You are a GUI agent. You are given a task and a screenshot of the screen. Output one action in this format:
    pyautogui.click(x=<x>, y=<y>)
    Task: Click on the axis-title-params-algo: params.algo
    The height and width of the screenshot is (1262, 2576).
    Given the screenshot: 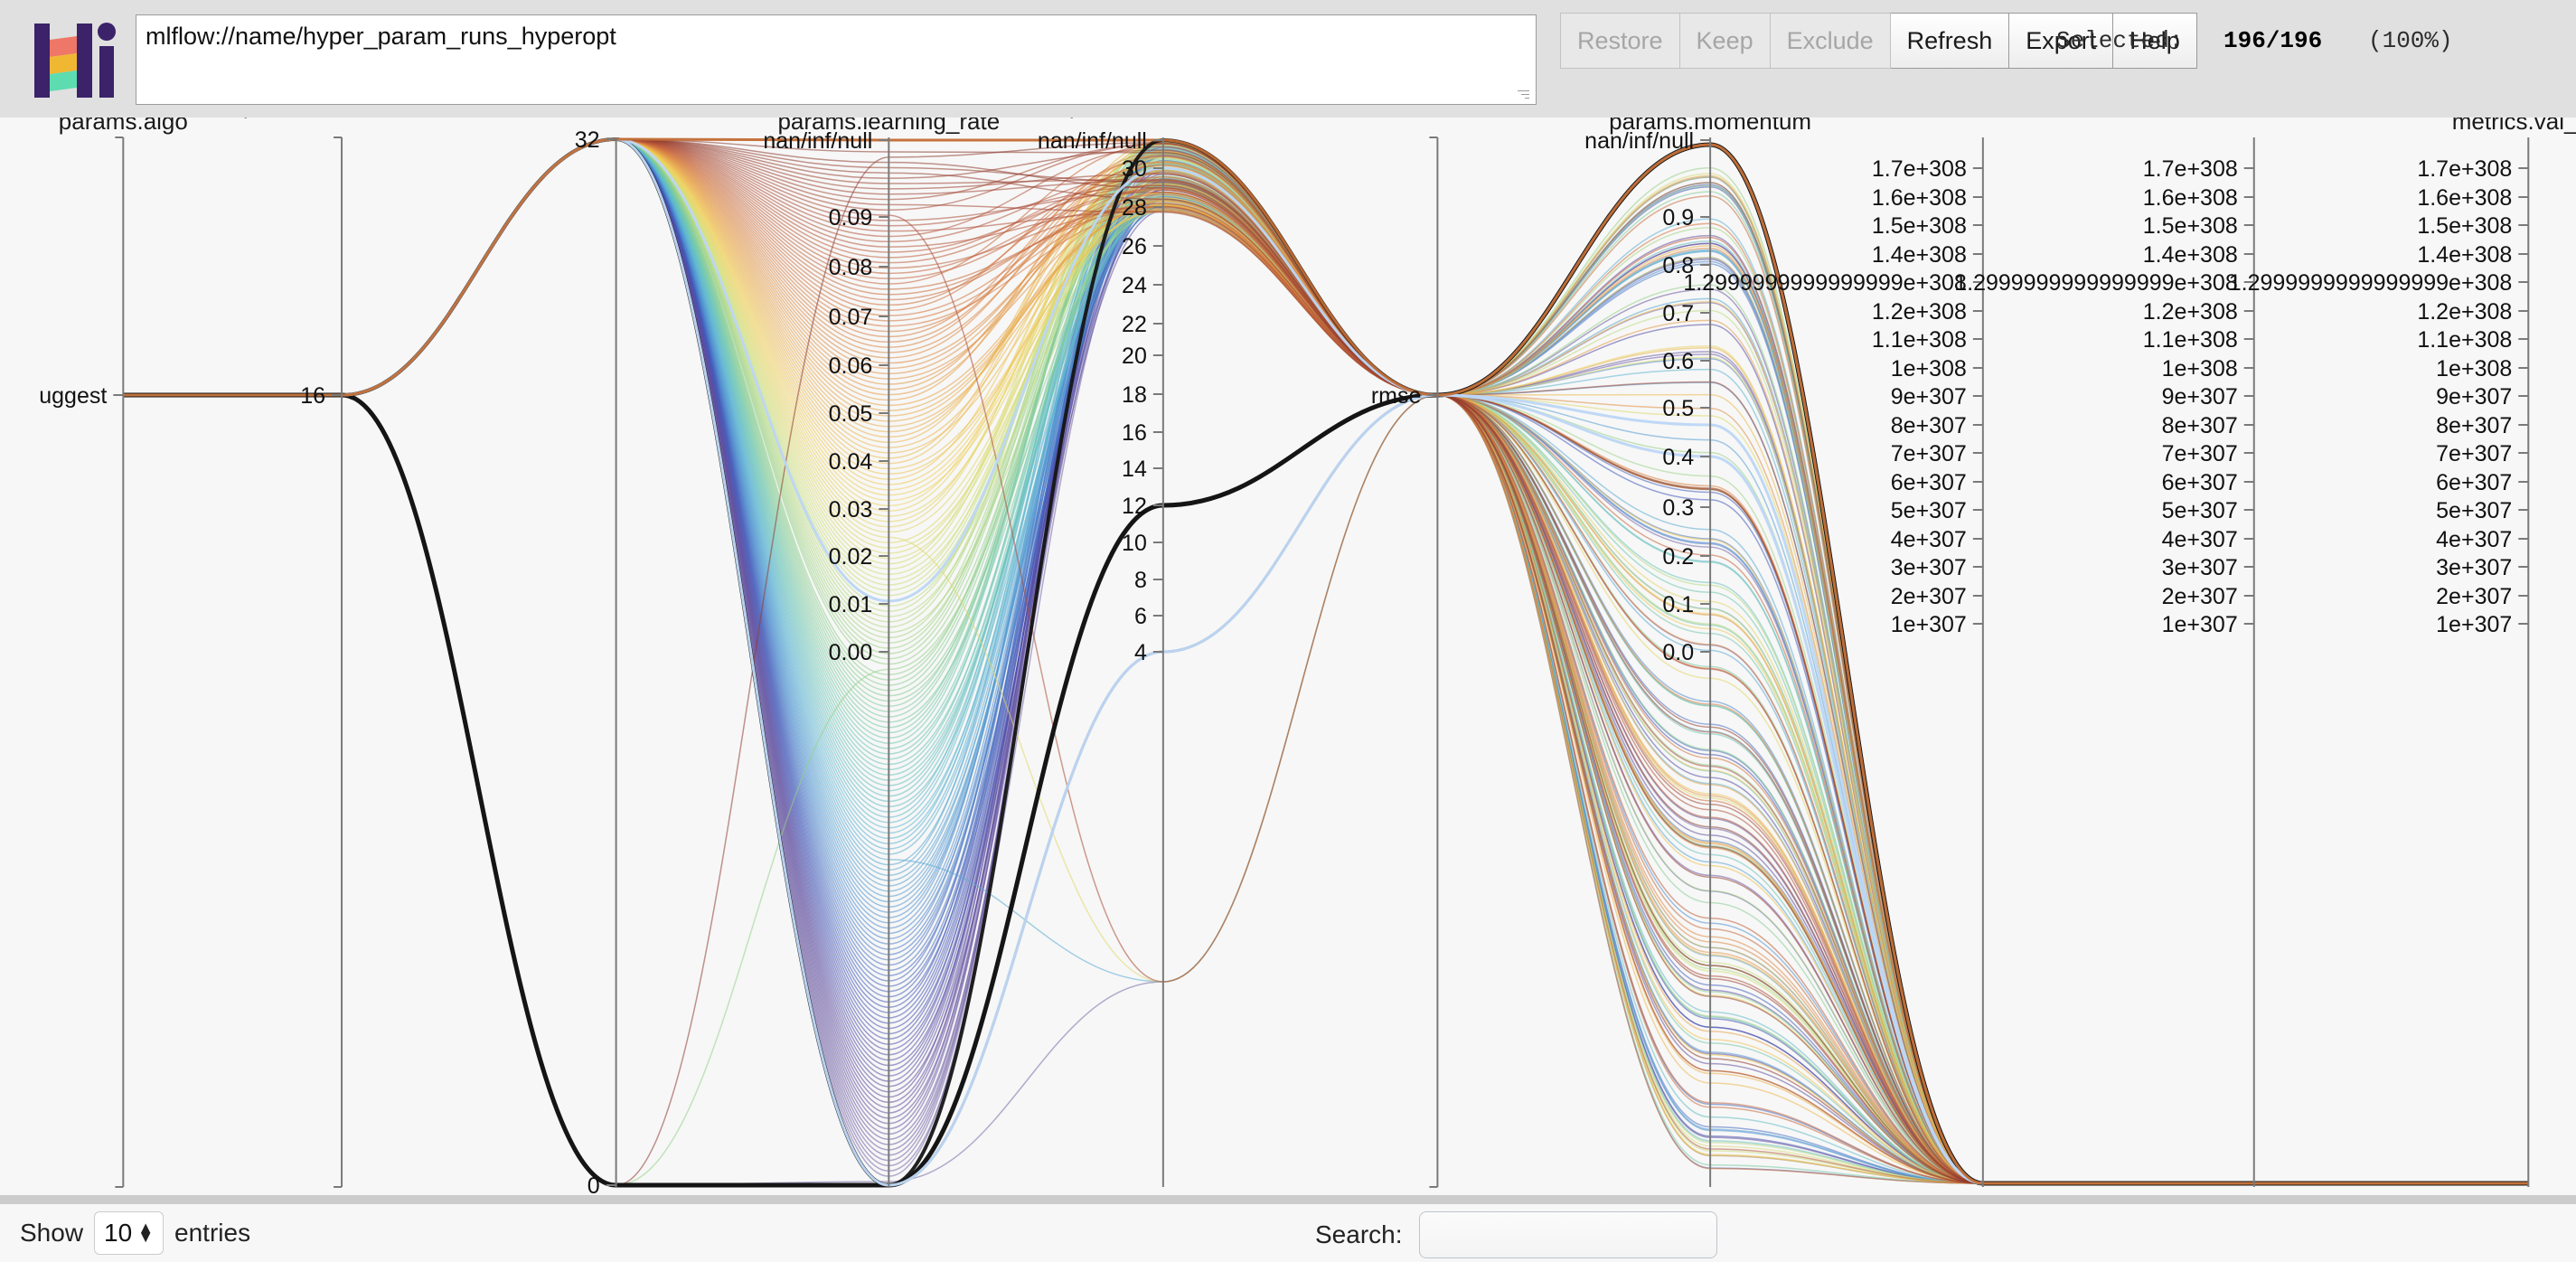 What is the action you would take?
    pyautogui.click(x=123, y=127)
    